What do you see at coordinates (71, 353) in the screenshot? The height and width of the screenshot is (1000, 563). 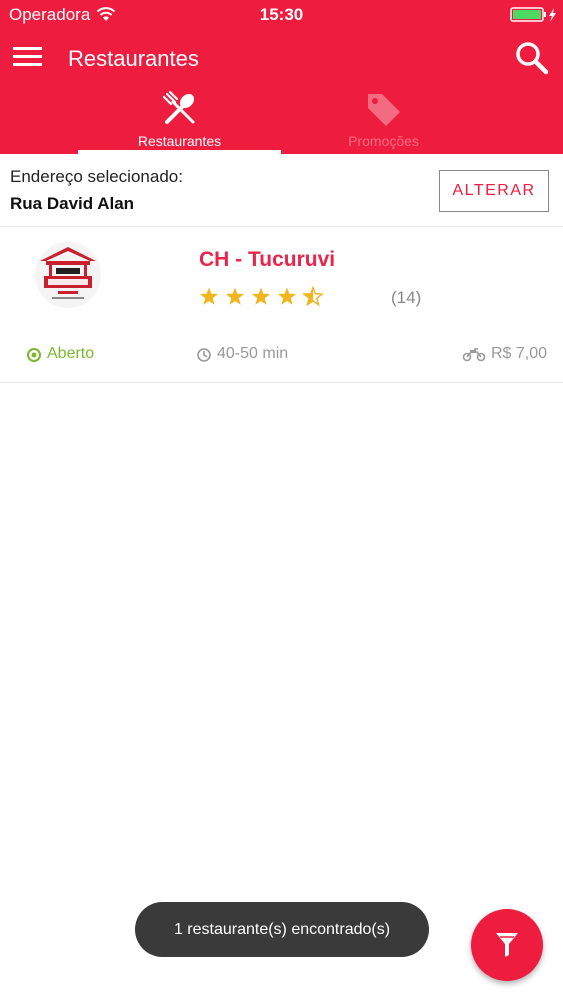 I see `open-status-label: Aberto` at bounding box center [71, 353].